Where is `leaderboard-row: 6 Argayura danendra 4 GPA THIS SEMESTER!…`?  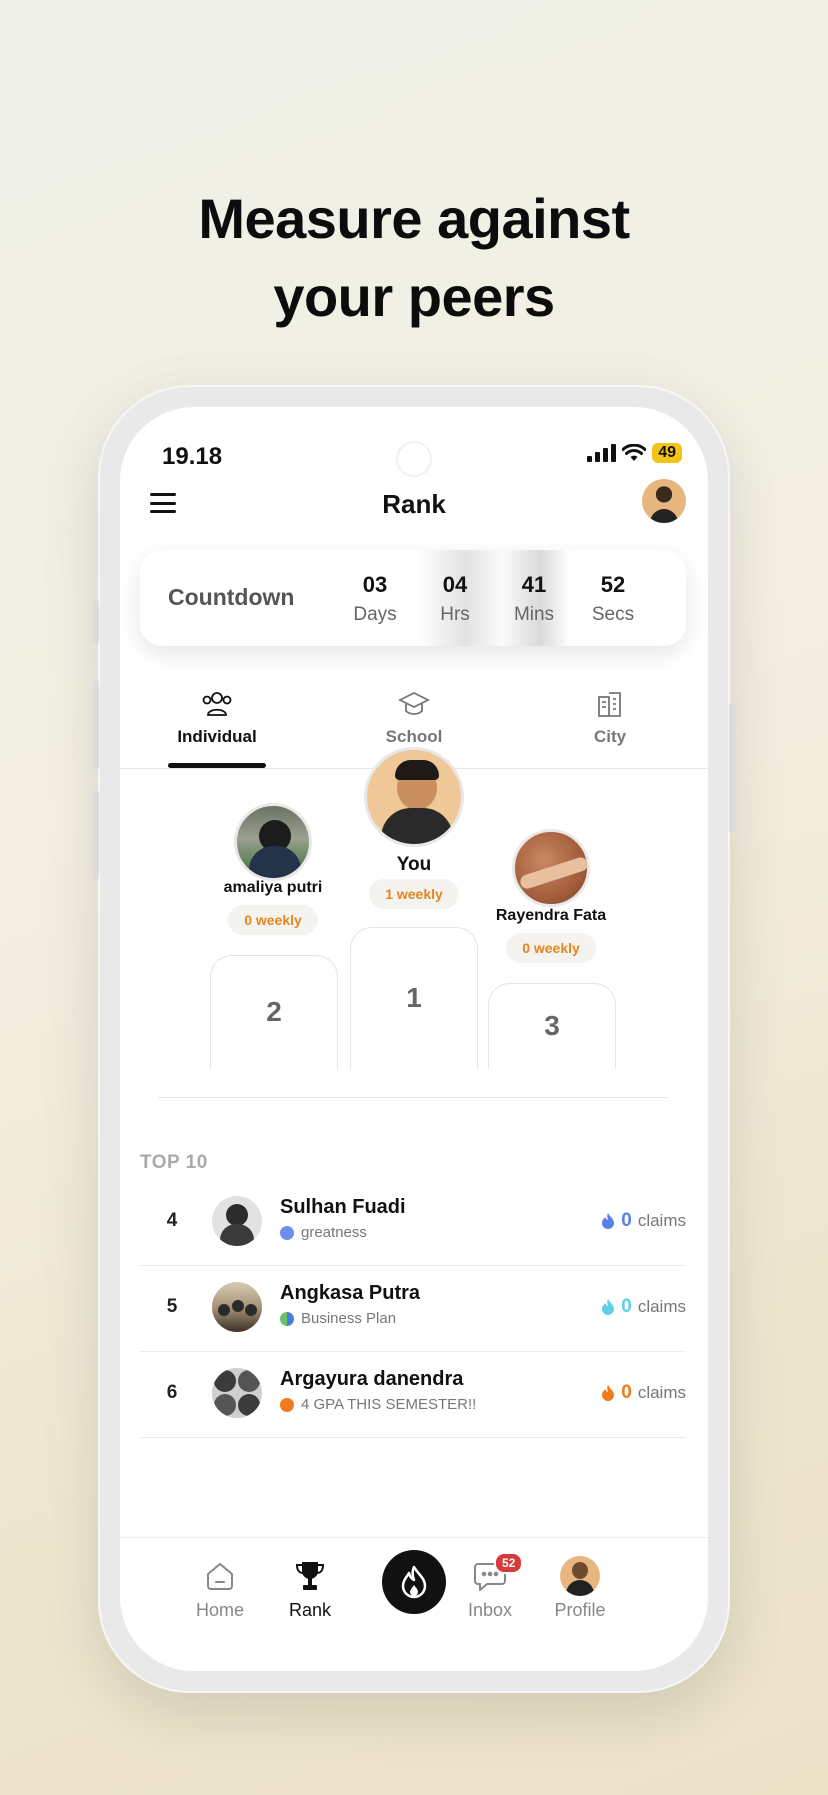 leaderboard-row: 6 Argayura danendra 4 GPA THIS SEMESTER!… is located at coordinates (413, 1395).